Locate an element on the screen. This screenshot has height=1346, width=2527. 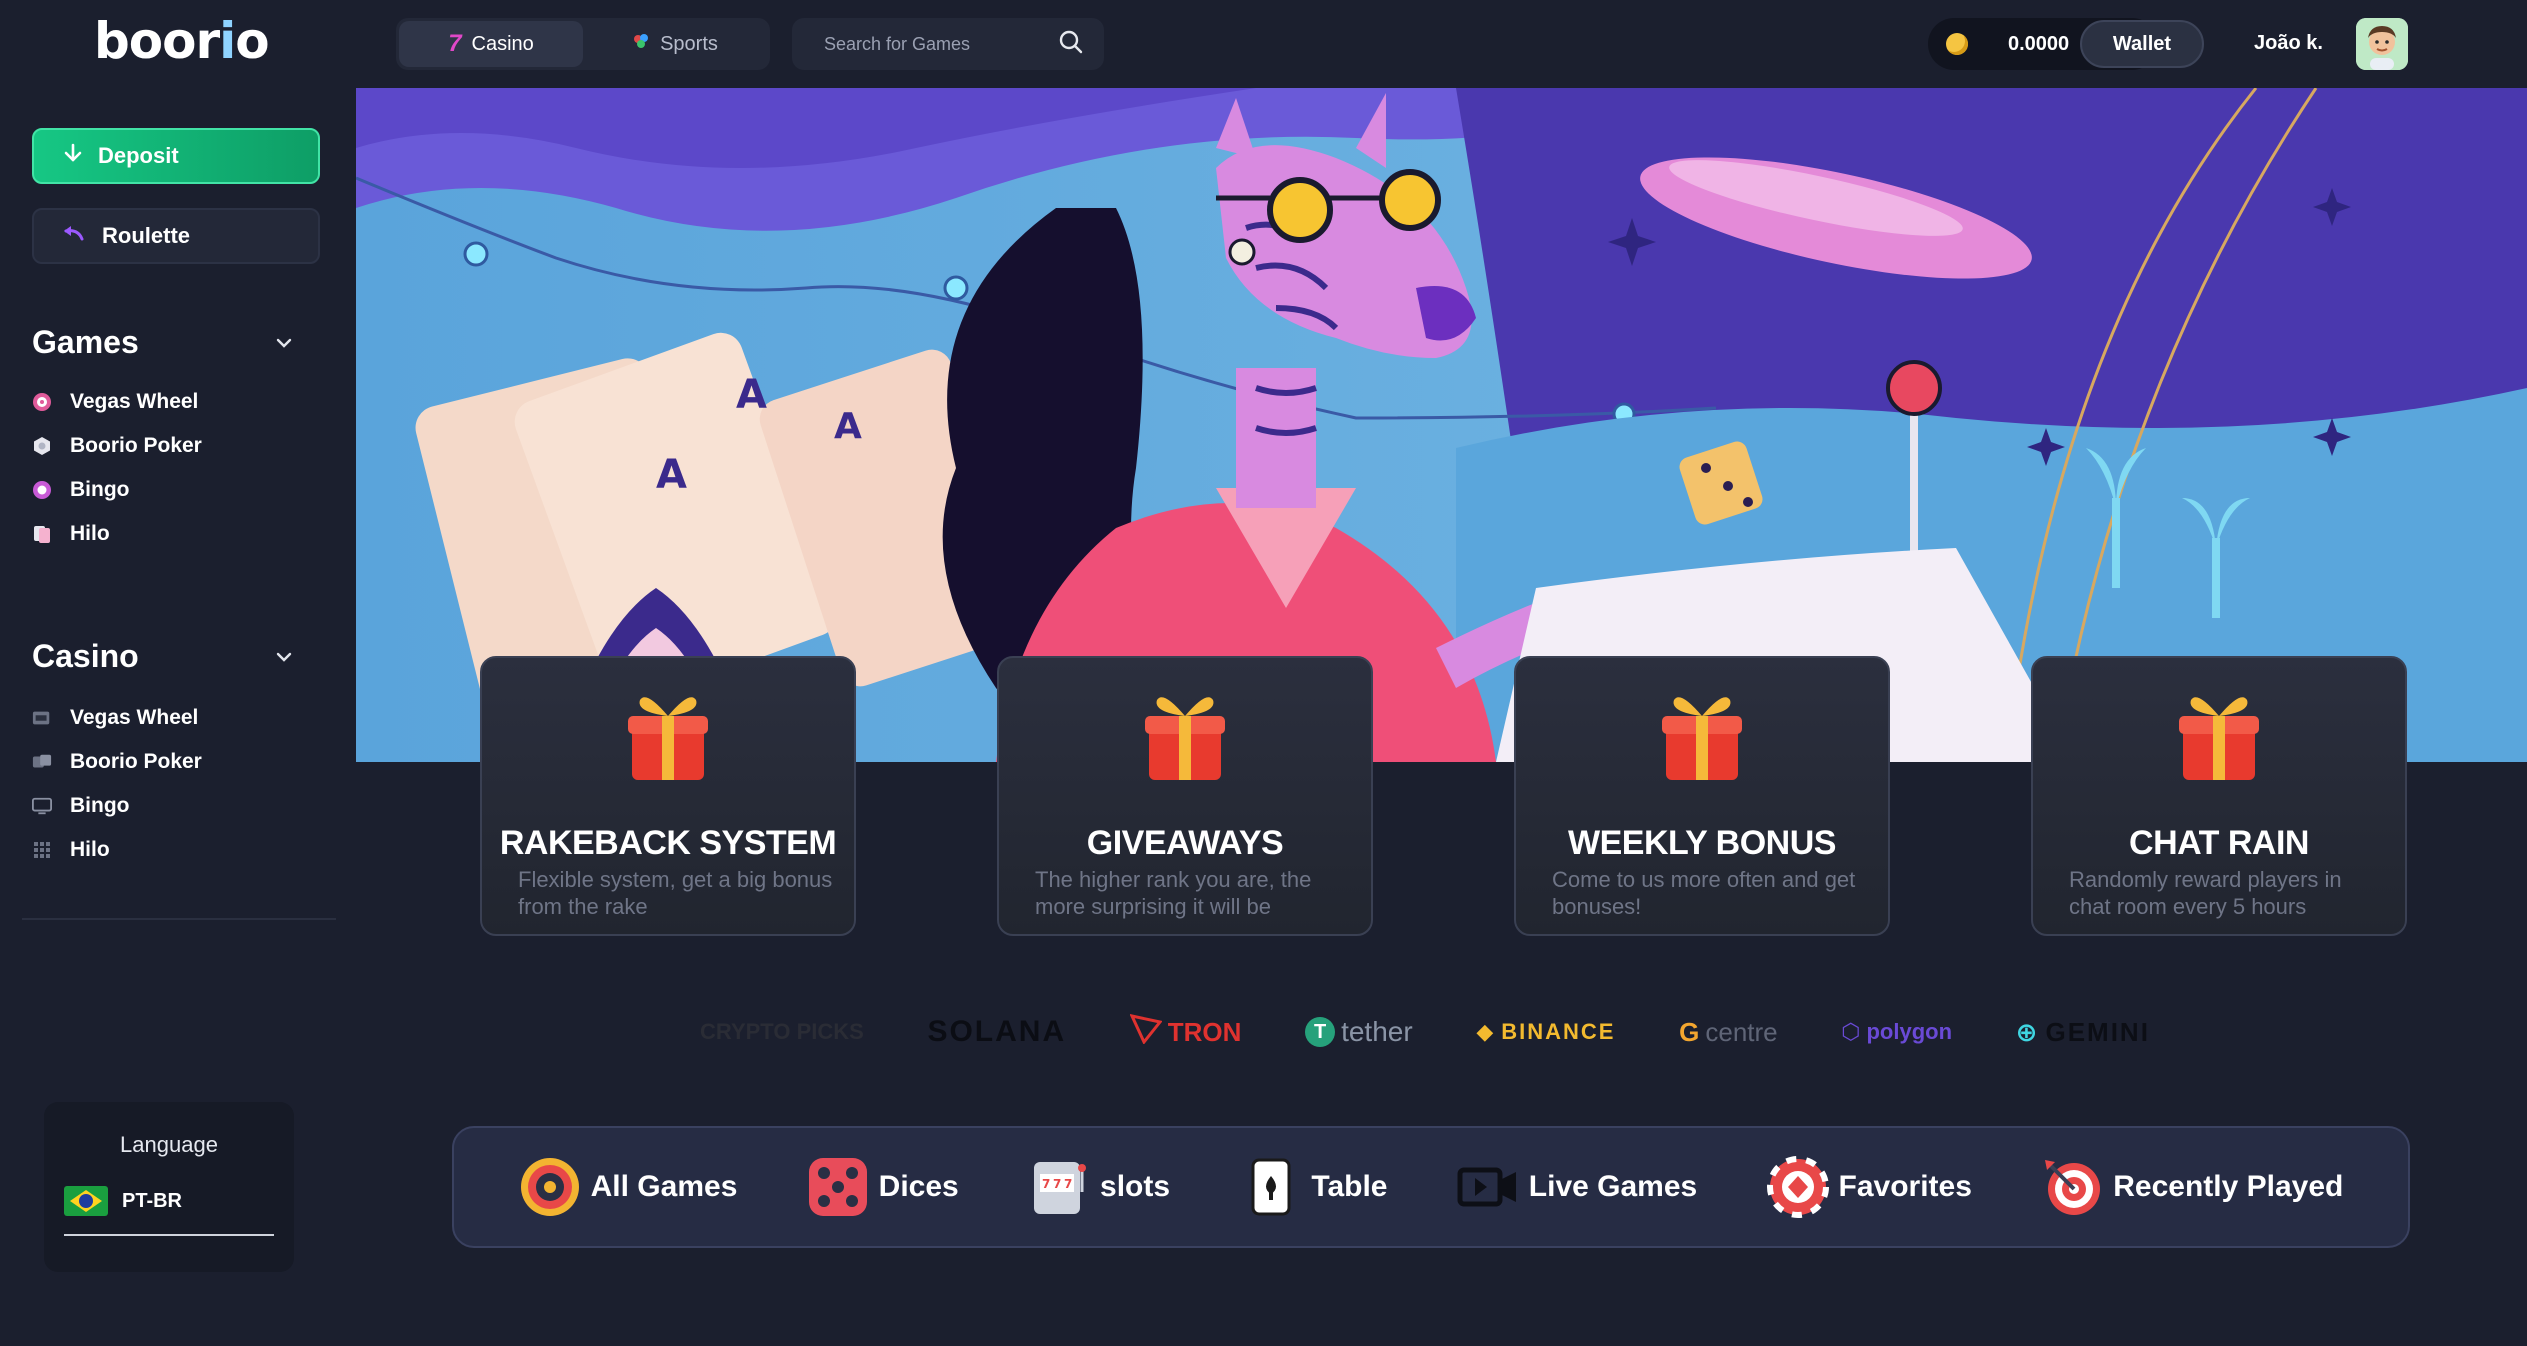
cards-icon is located at coordinates (42, 534).